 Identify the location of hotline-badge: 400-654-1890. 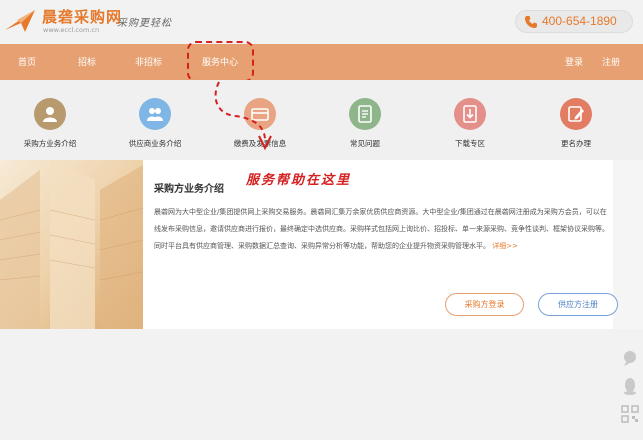
(574, 21).